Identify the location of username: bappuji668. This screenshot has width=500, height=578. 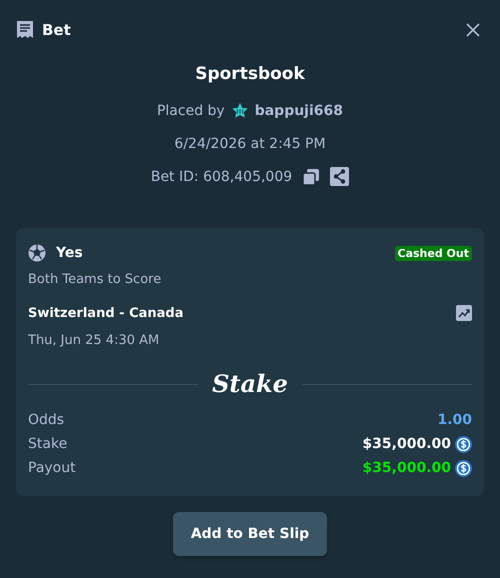
(299, 110).